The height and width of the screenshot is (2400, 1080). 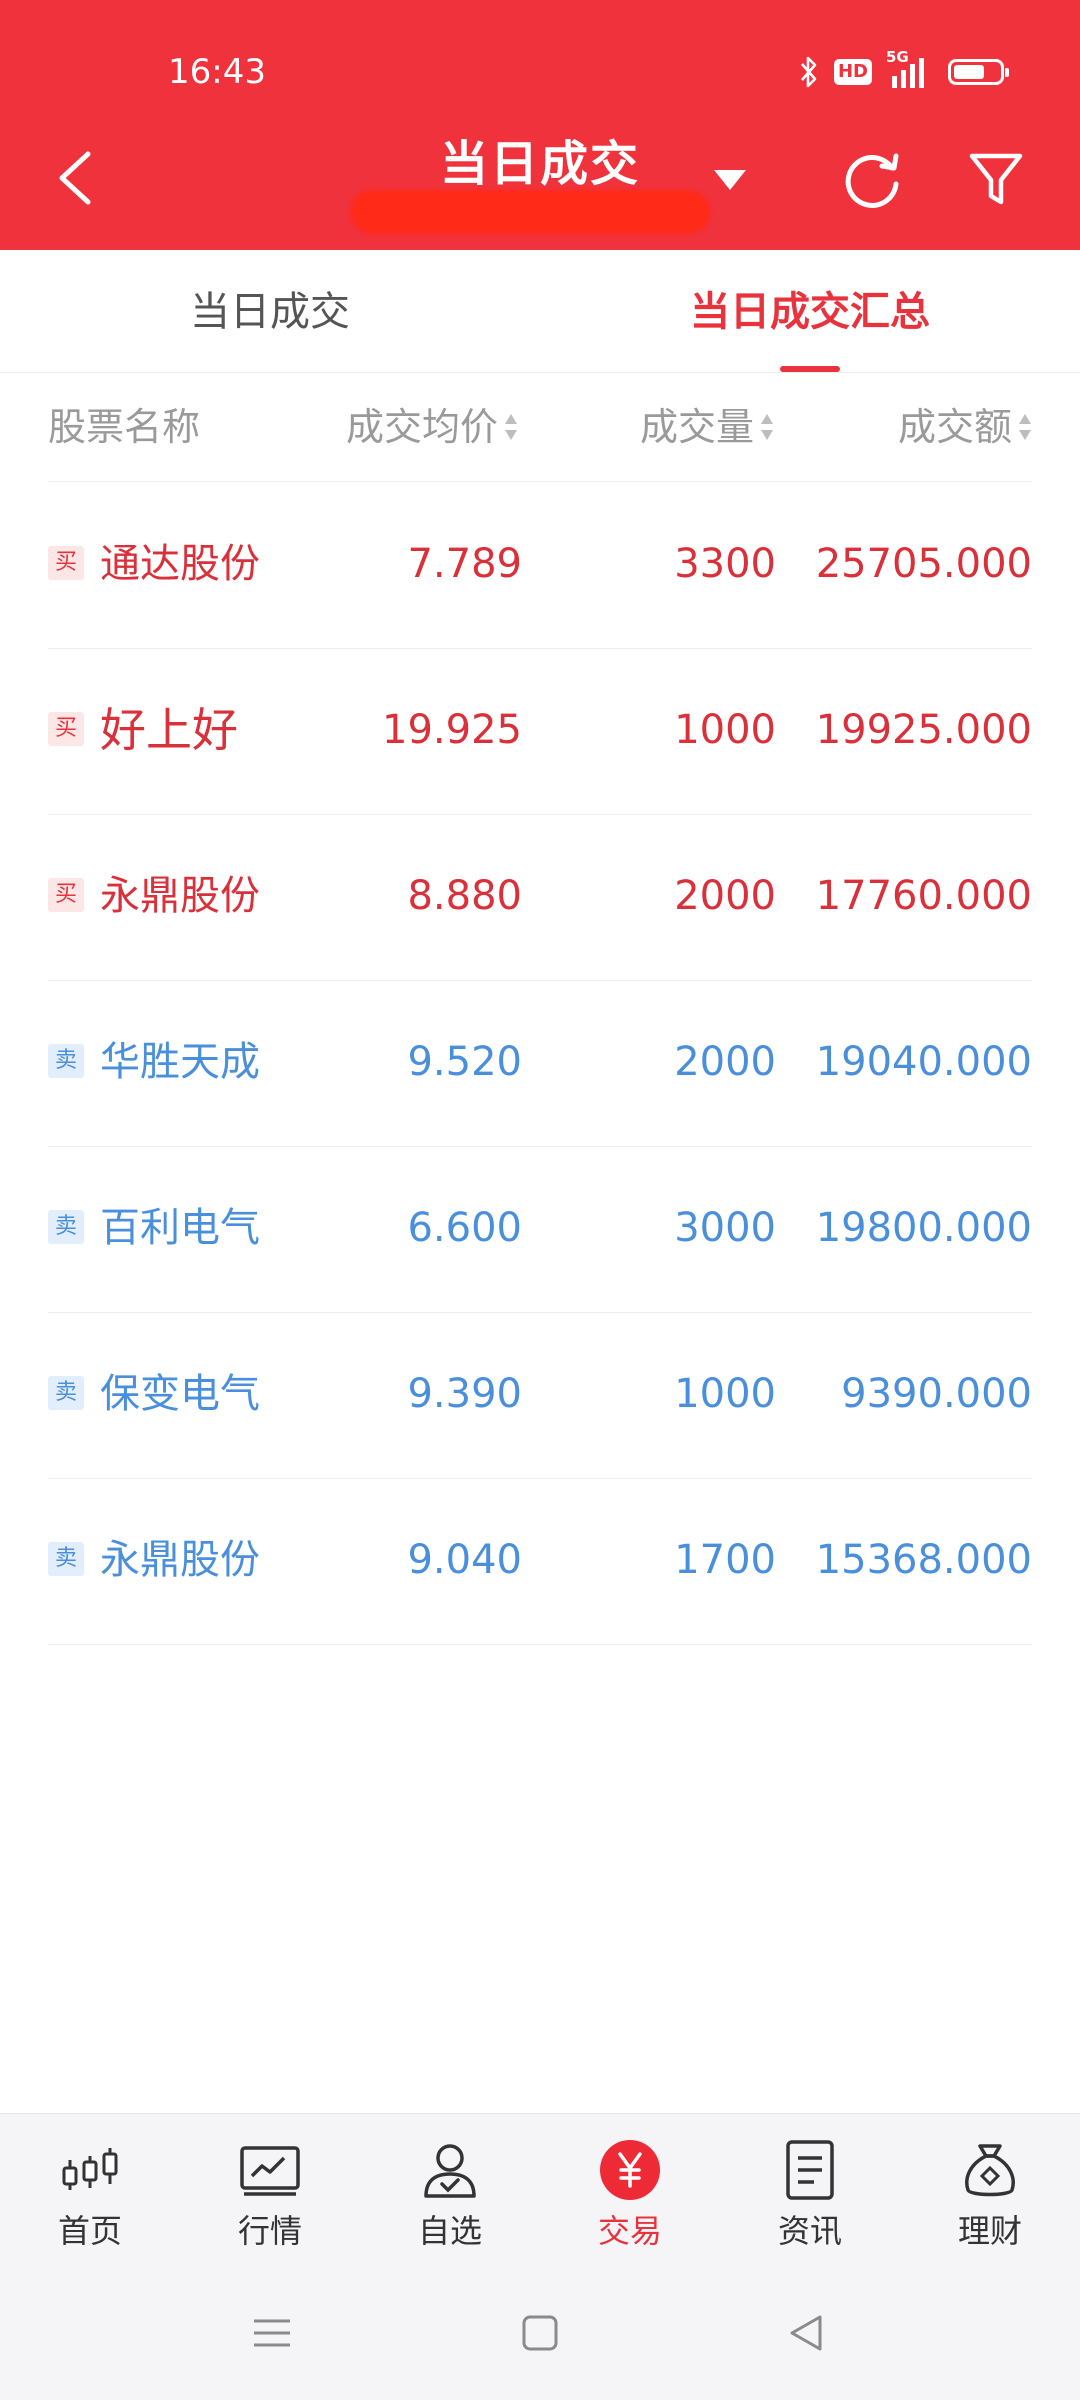 I want to click on active-tab-indicator, so click(x=810, y=369).